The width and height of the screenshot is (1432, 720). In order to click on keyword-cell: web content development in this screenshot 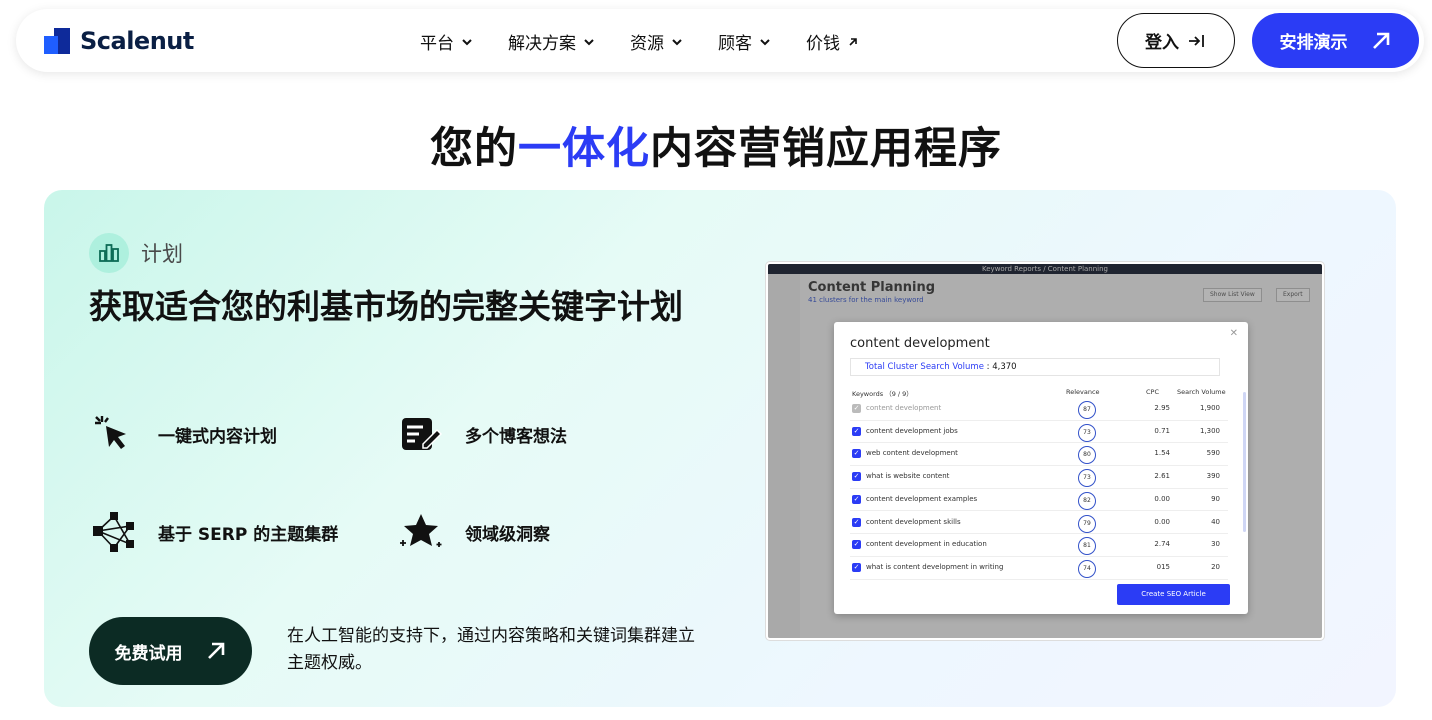, I will do `click(912, 453)`.